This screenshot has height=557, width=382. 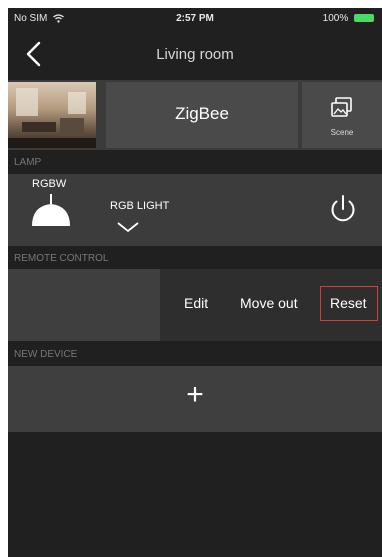 I want to click on chevron-down-icon, so click(x=128, y=227).